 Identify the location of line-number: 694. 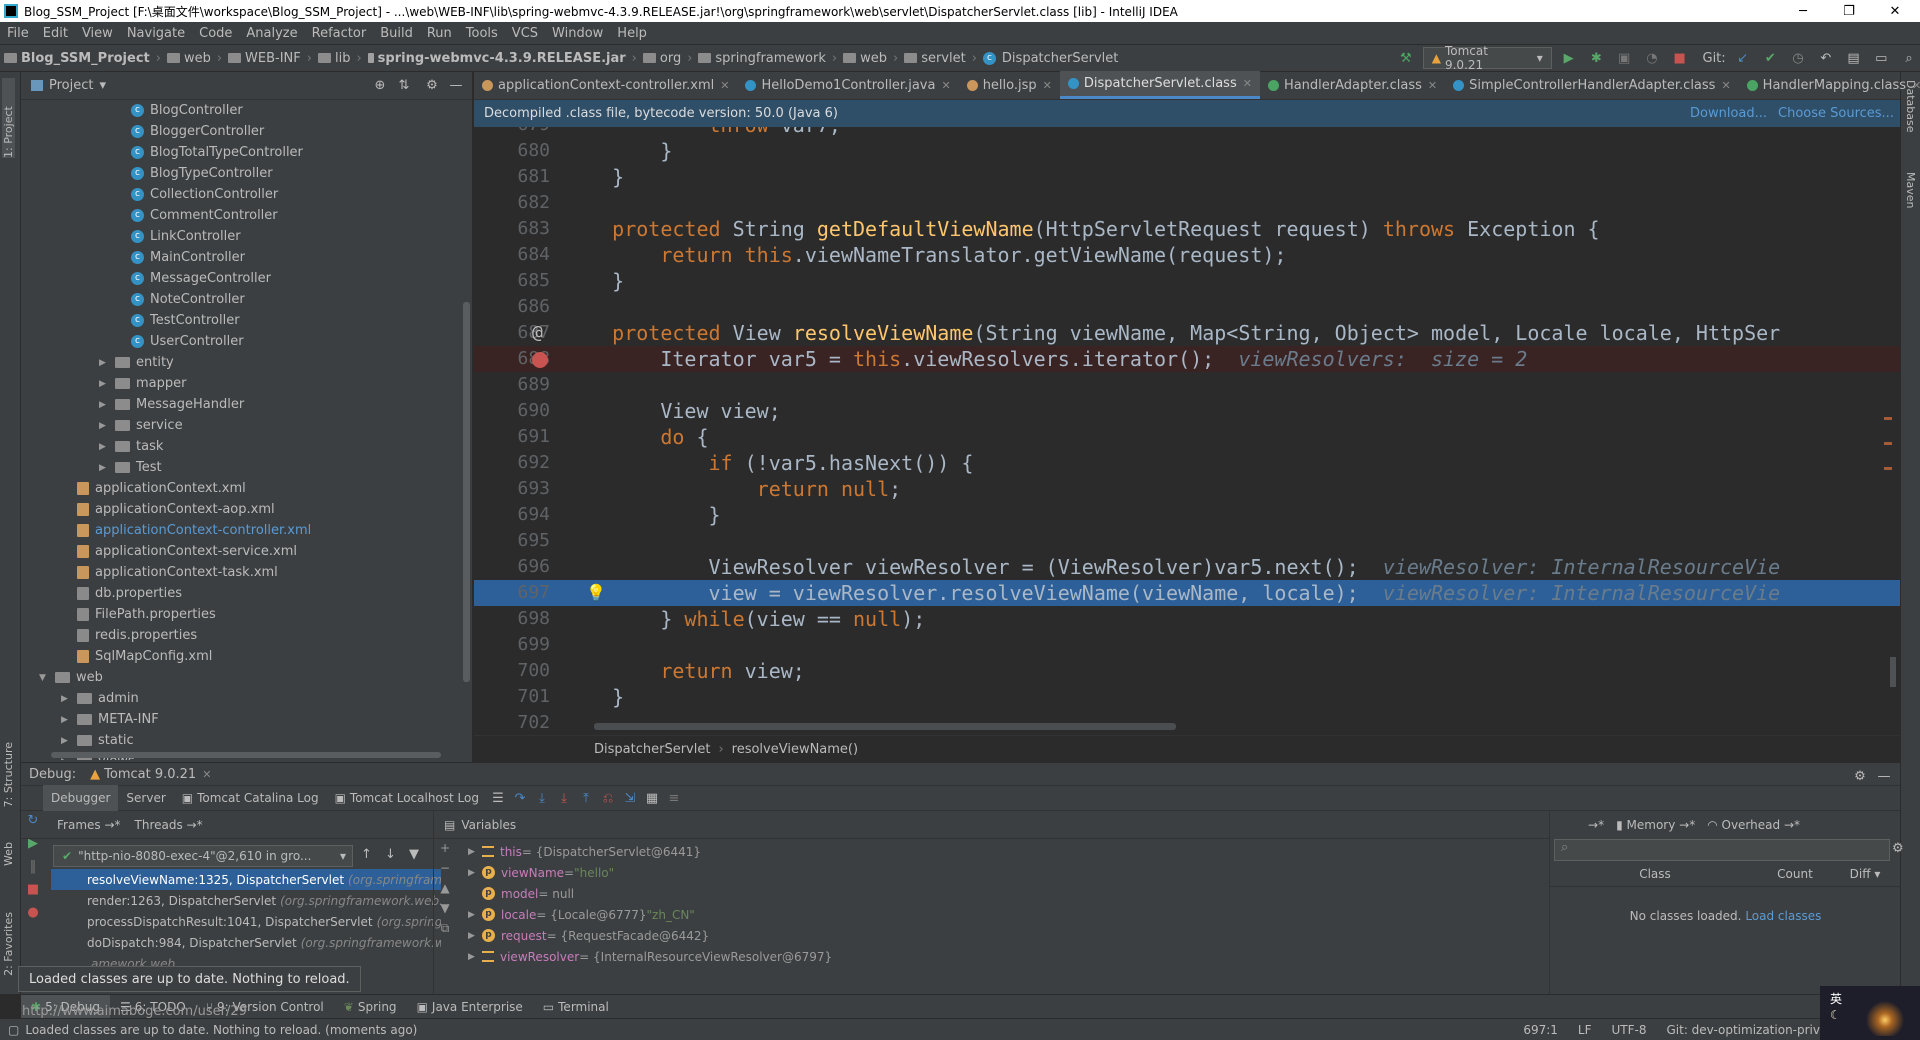
(512, 515).